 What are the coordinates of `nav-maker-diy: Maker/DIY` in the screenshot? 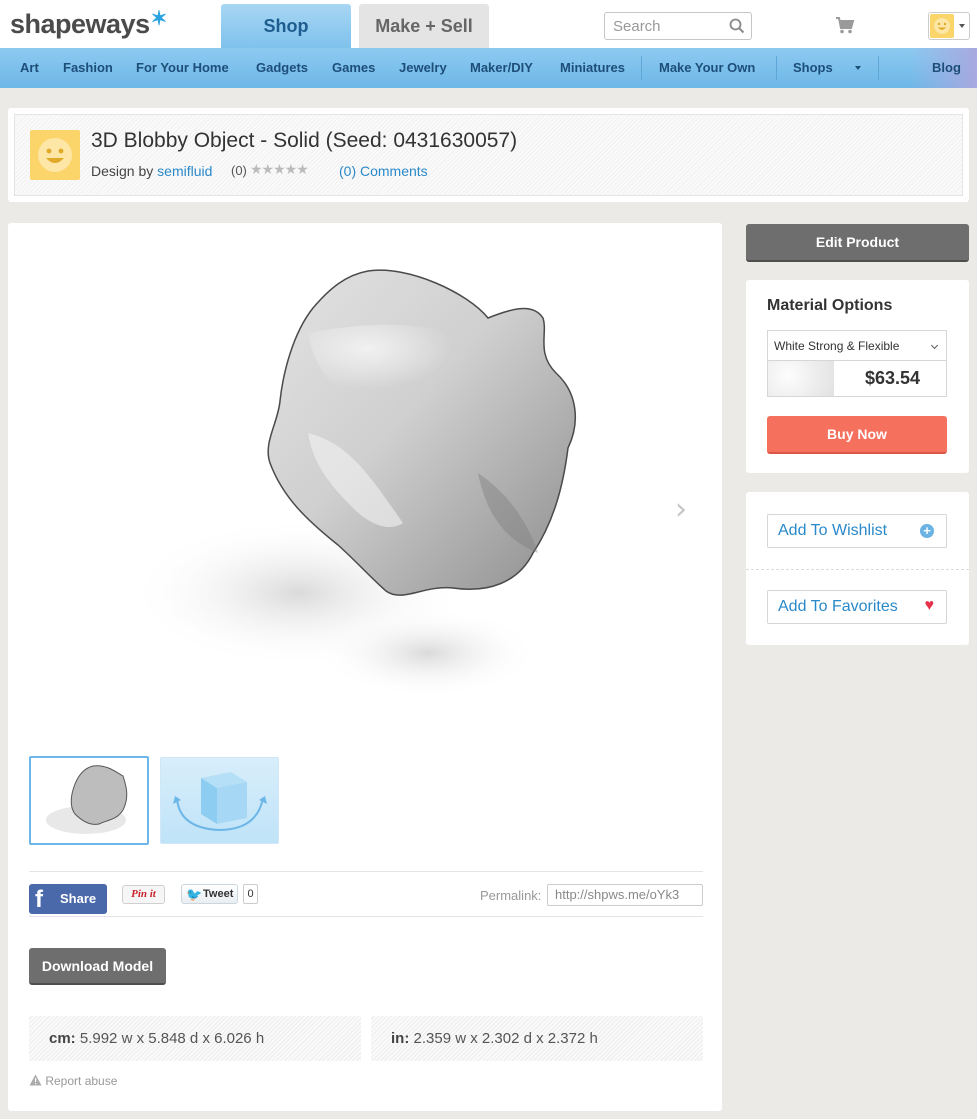 It's located at (501, 68).